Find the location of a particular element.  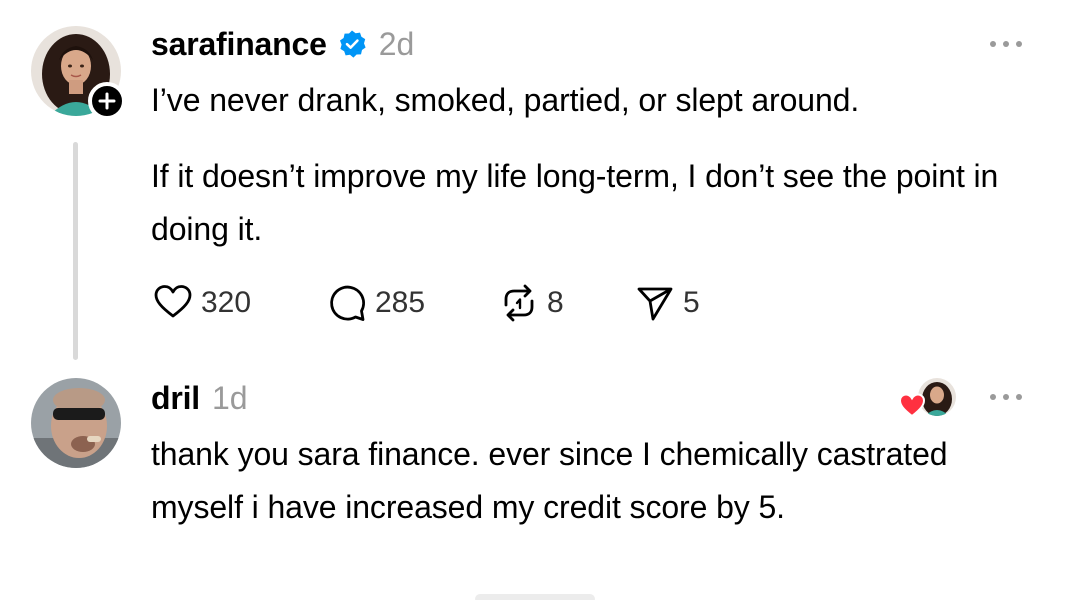

heart-icon is located at coordinates (173, 301).